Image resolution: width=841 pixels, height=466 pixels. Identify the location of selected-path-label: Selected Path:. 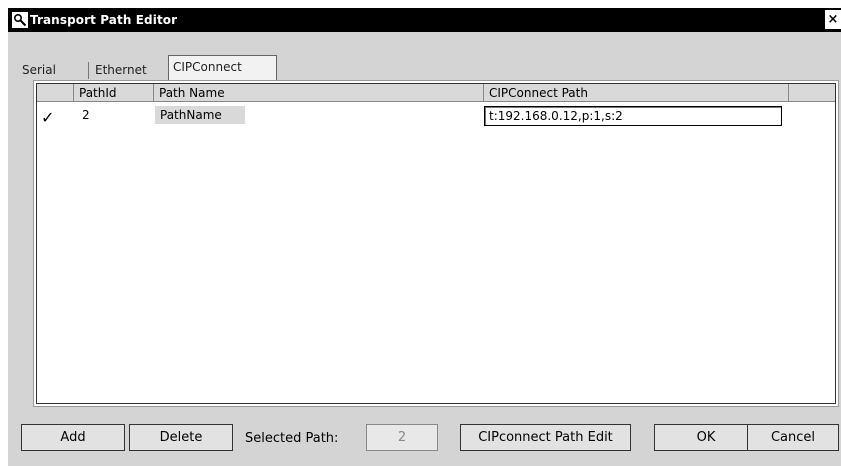
(292, 438).